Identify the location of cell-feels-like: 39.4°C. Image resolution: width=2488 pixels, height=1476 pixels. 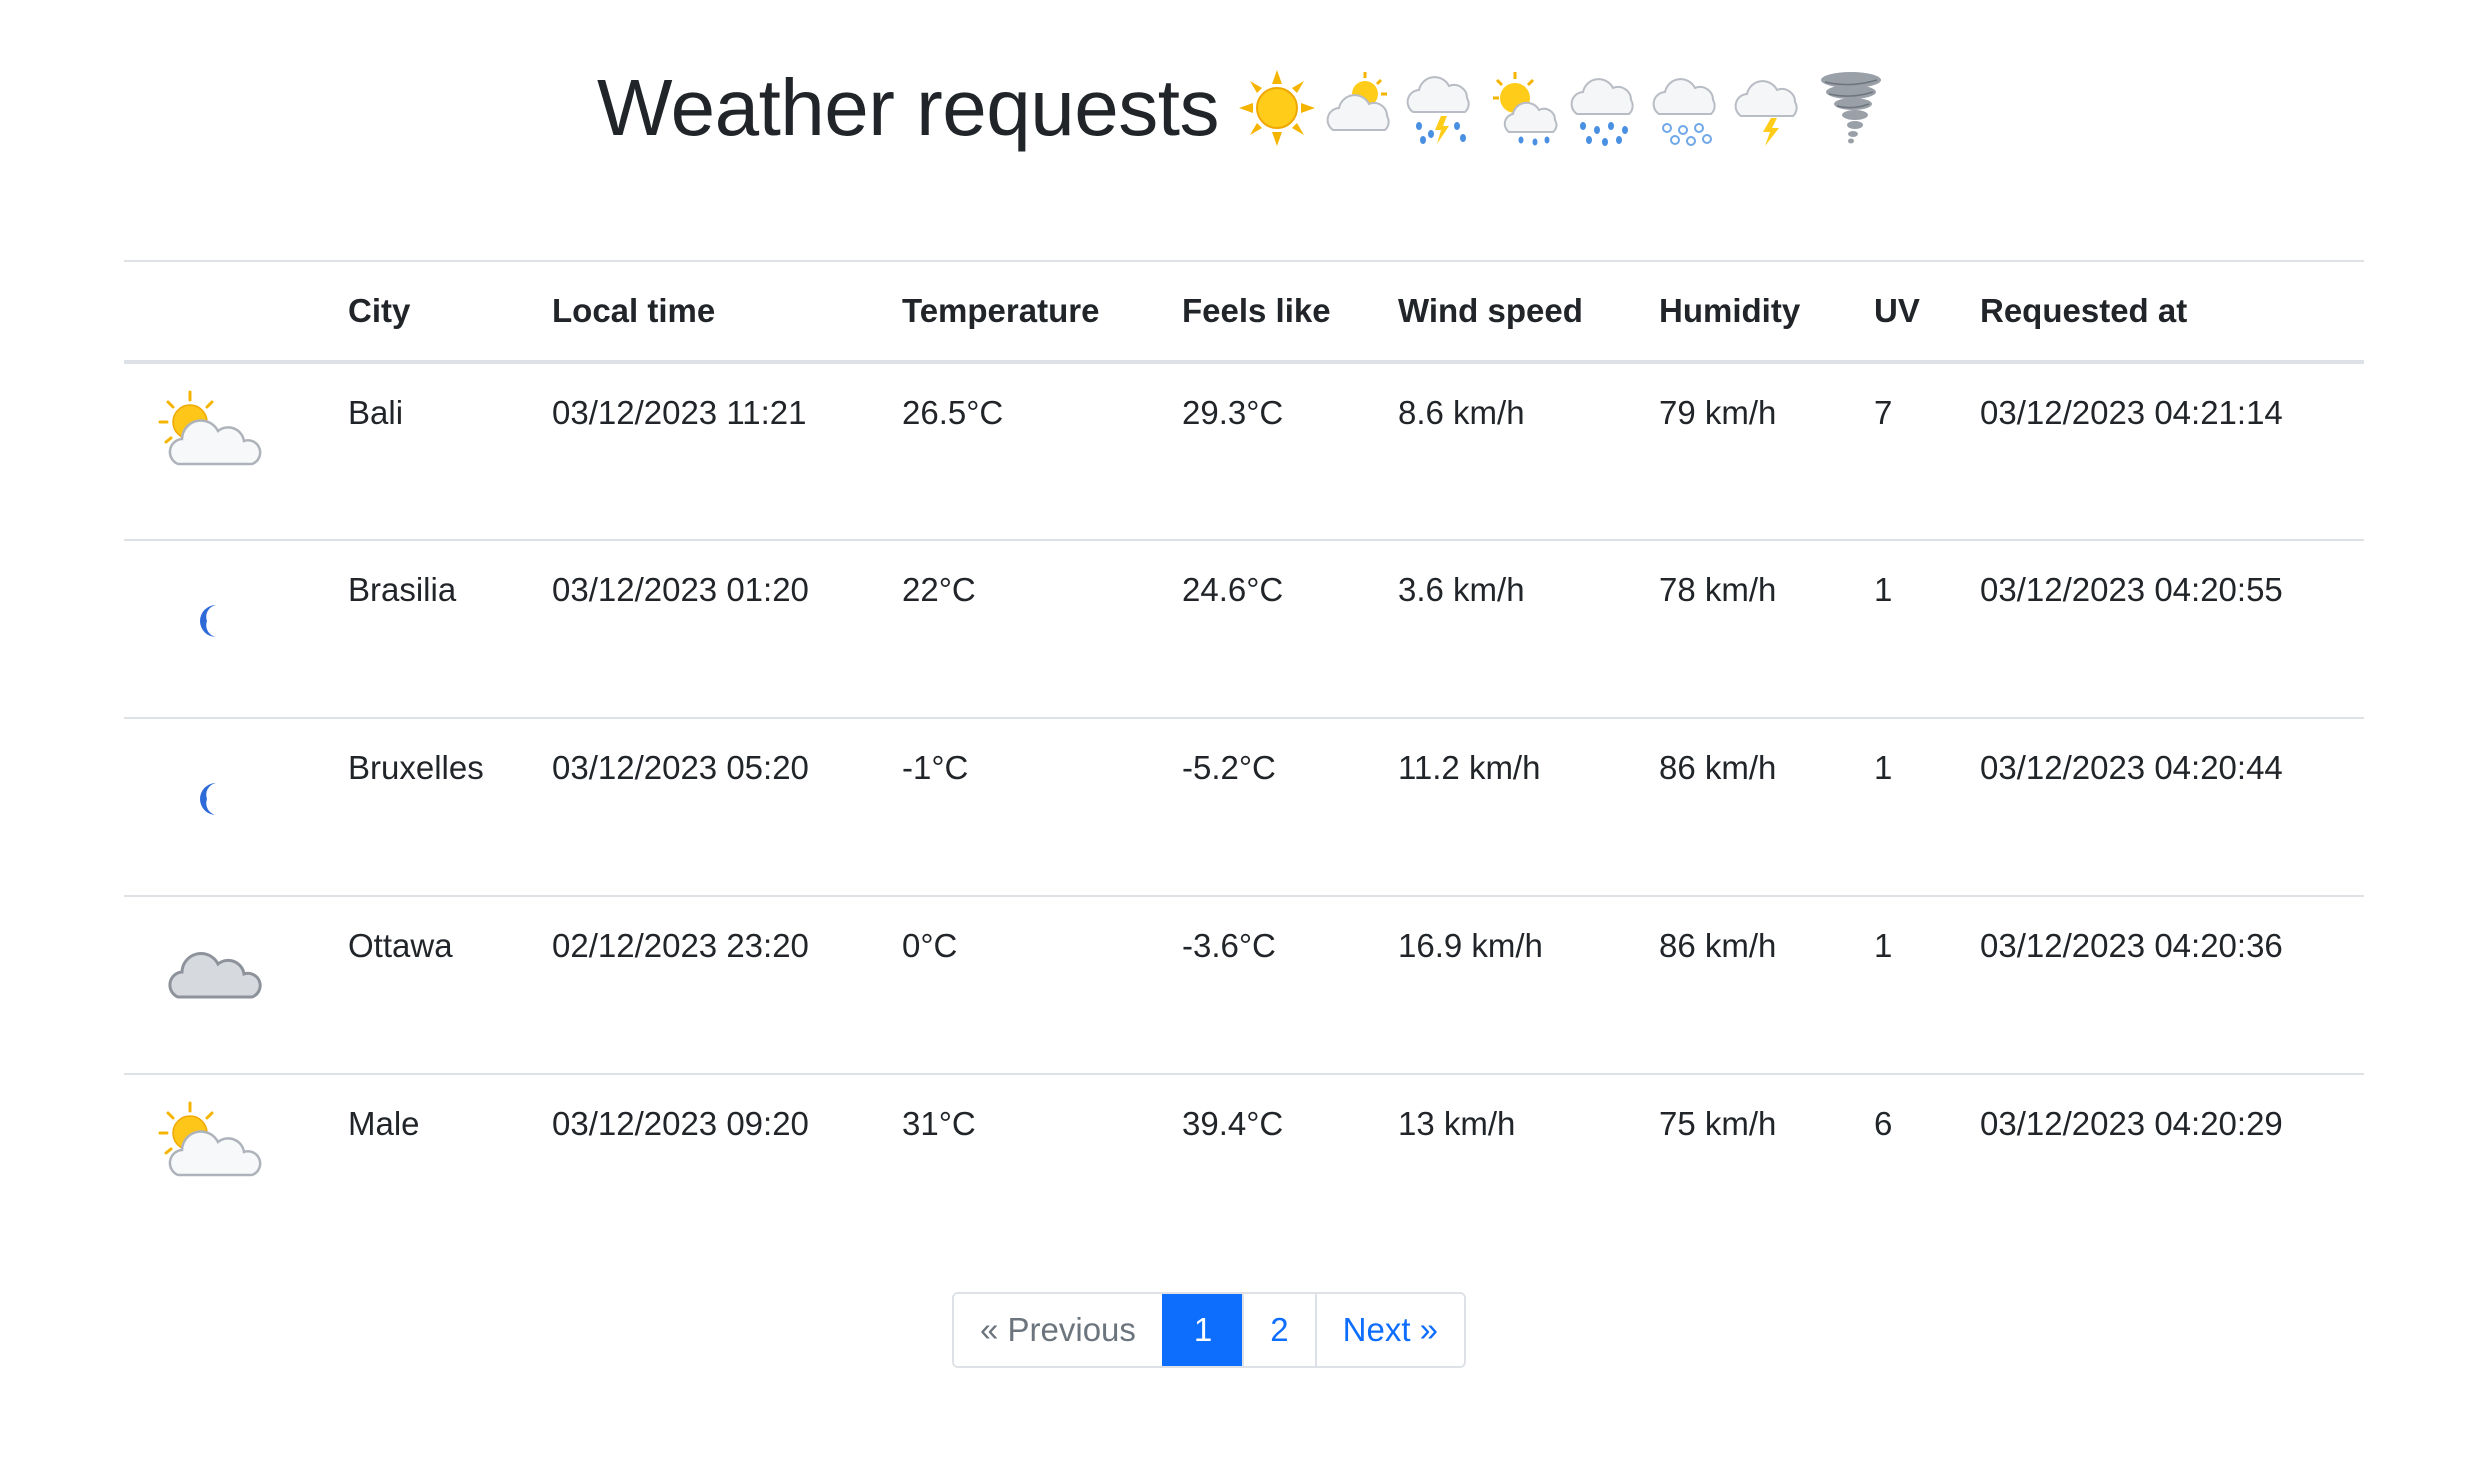
(1233, 1123).